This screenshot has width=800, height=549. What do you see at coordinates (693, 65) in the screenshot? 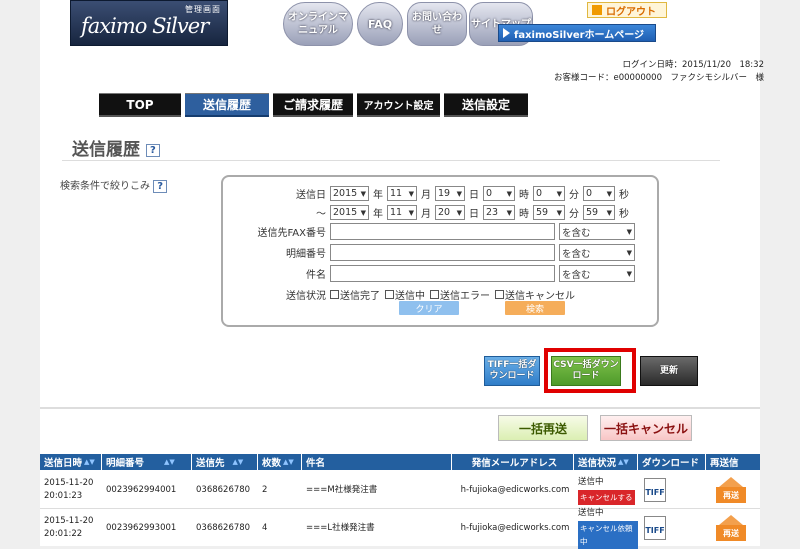
I see `login-time: ログイン日時：2015/11/20 18:32` at bounding box center [693, 65].